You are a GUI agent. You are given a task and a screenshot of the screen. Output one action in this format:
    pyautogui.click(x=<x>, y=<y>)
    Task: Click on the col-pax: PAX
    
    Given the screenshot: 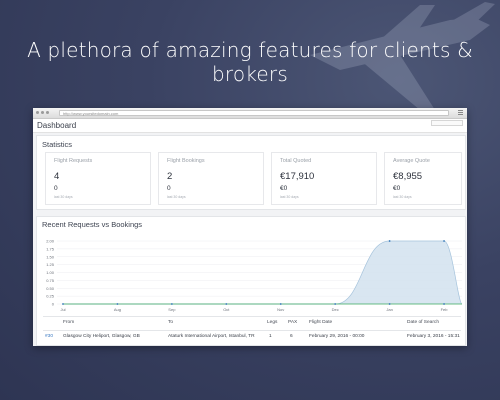 What is the action you would take?
    pyautogui.click(x=293, y=322)
    